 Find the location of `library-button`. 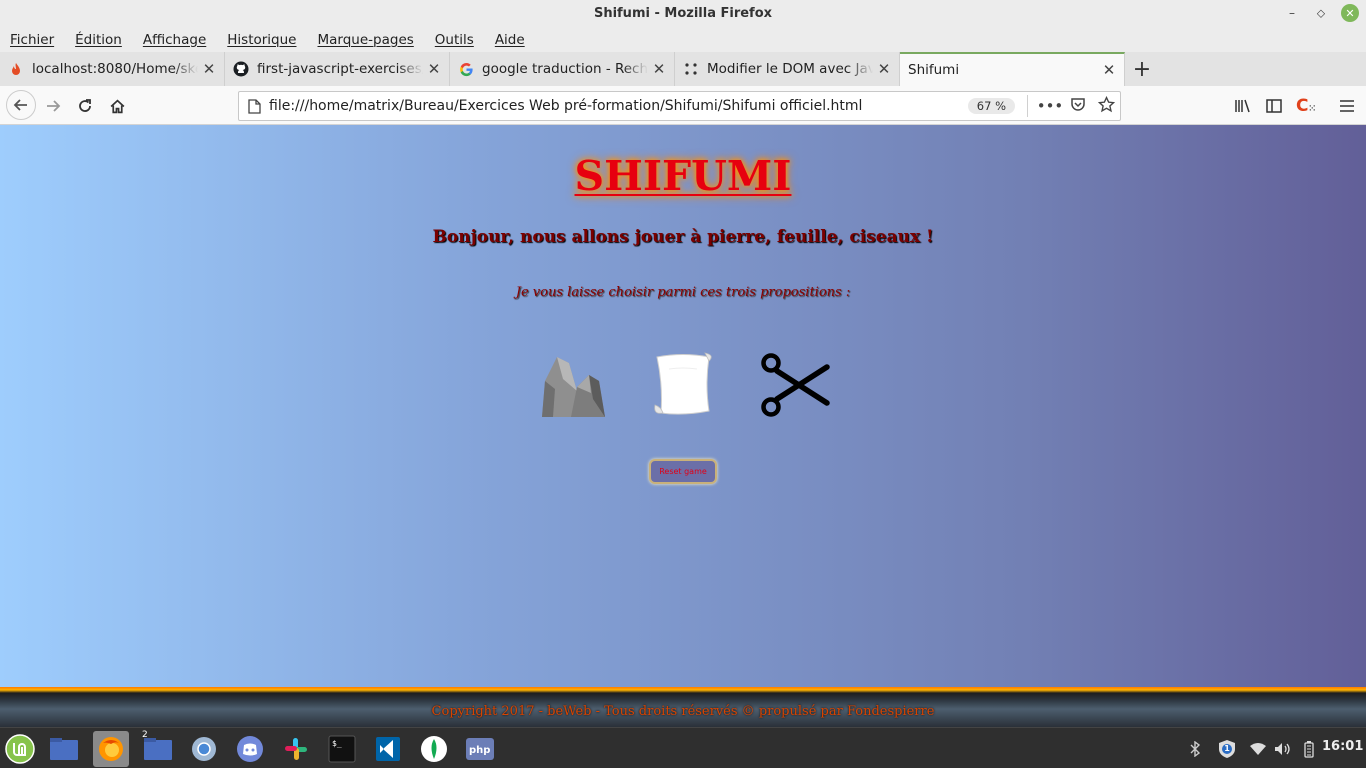

library-button is located at coordinates (1243, 106).